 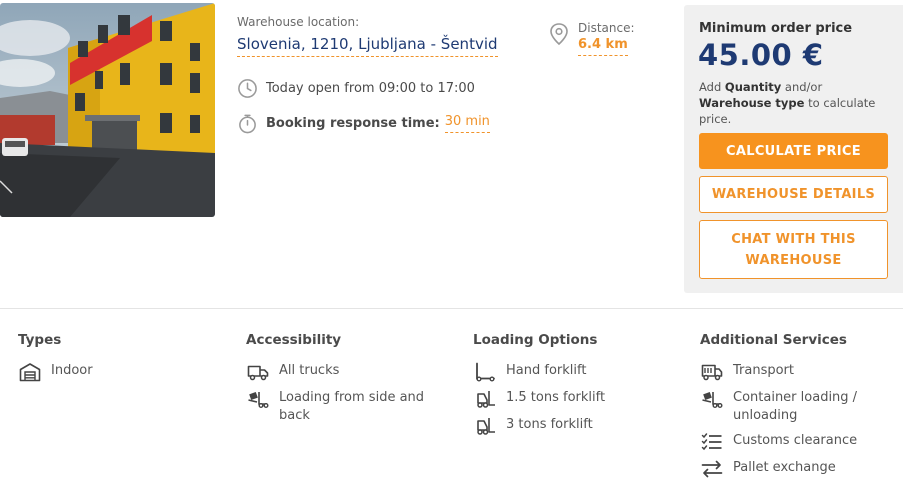 I want to click on feature-label: 3 tons forklift, so click(x=549, y=424).